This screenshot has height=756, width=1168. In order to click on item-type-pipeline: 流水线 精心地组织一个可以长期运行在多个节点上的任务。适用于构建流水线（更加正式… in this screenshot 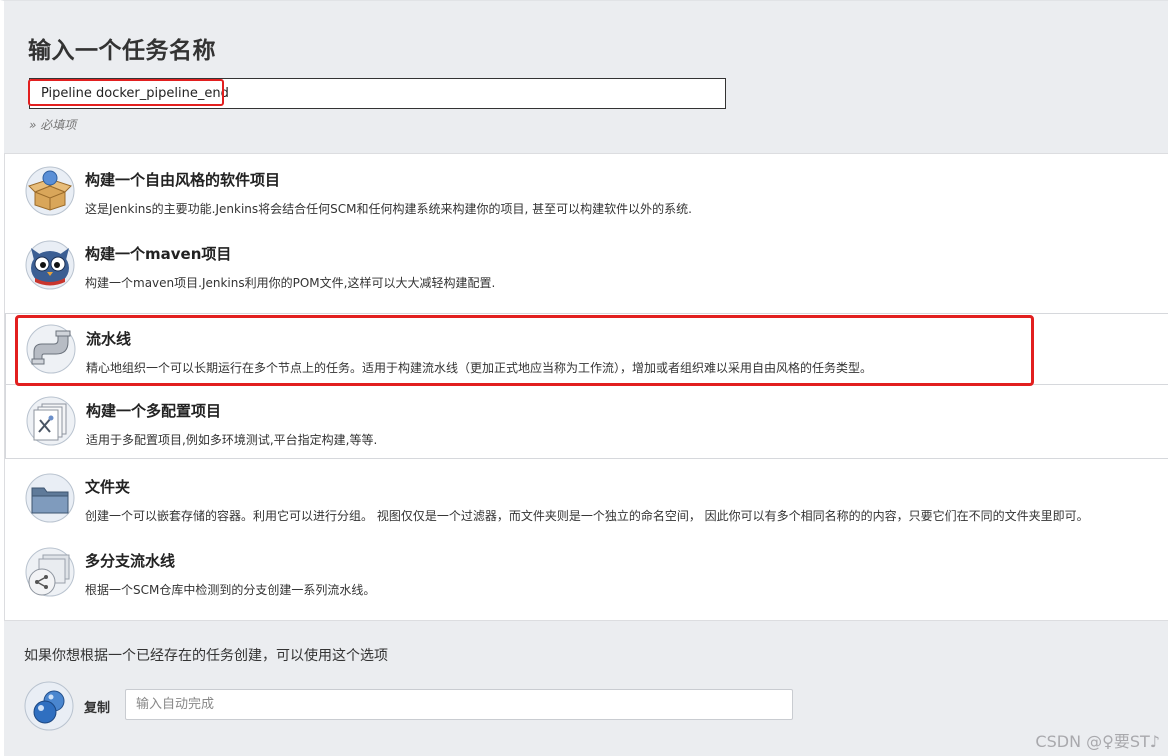, I will do `click(586, 349)`.